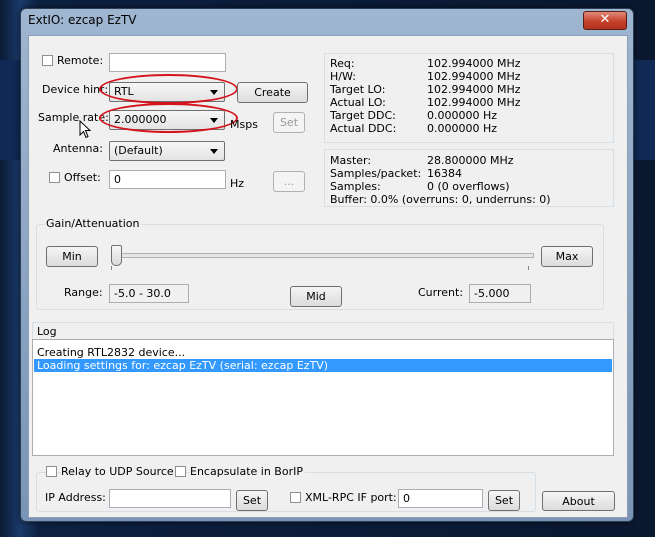 The image size is (655, 537). Describe the element at coordinates (167, 62) in the screenshot. I see `remote-input` at that location.